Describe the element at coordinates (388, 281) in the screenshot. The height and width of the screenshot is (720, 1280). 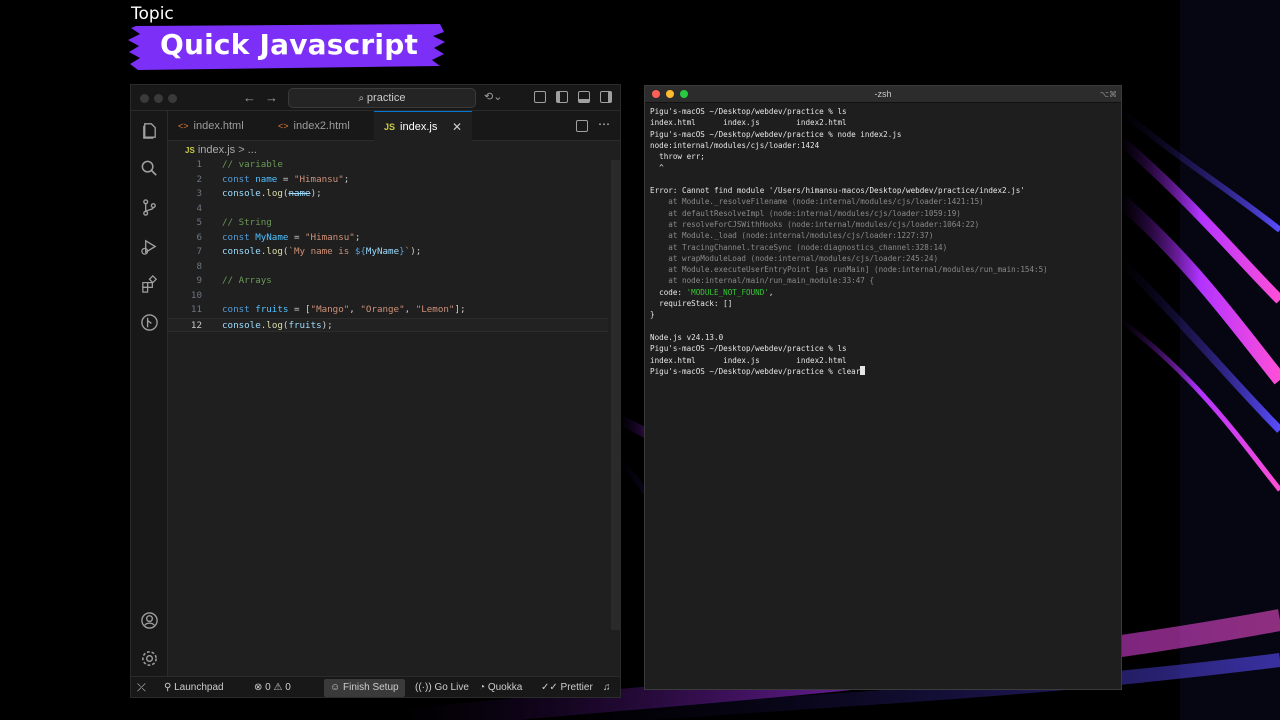
I see `code-line: 9 // Arrays` at that location.